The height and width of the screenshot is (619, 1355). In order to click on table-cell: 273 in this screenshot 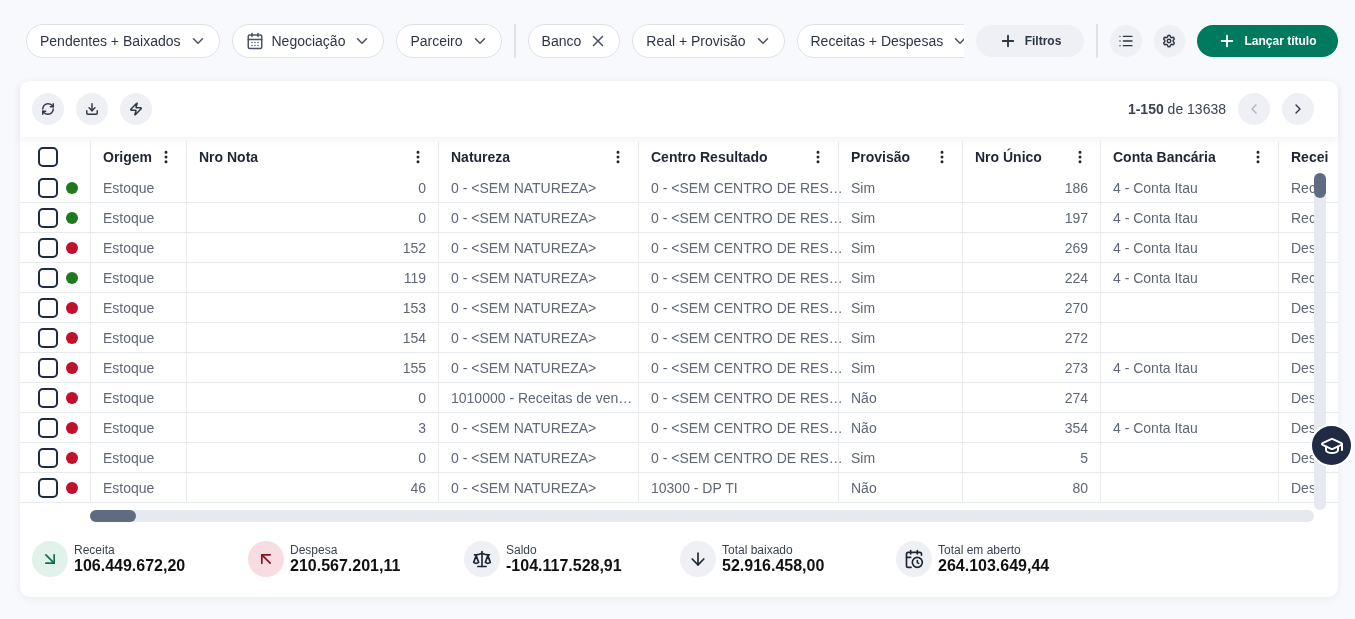, I will do `click(1076, 367)`.